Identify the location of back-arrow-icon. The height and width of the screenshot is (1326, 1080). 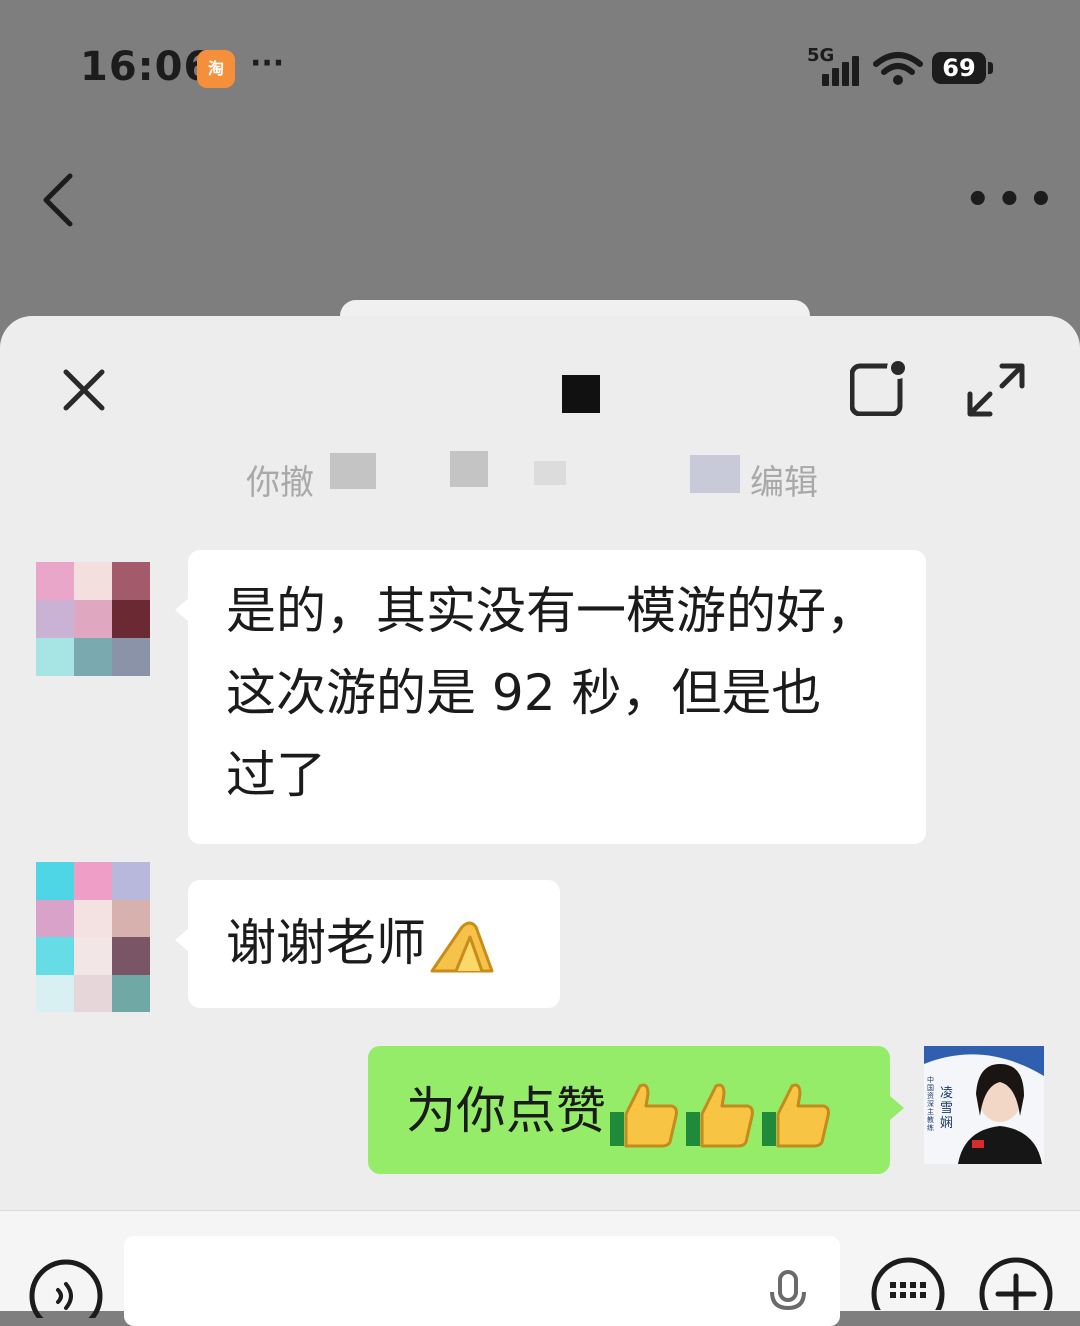
(58, 200).